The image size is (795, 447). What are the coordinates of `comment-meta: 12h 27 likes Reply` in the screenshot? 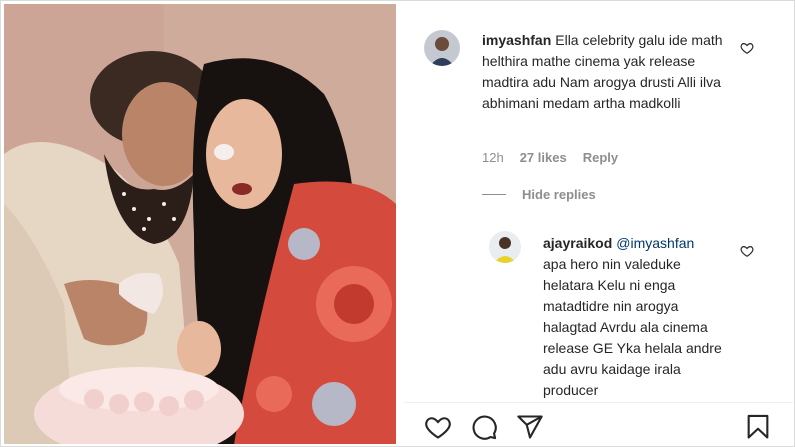 It's located at (550, 157).